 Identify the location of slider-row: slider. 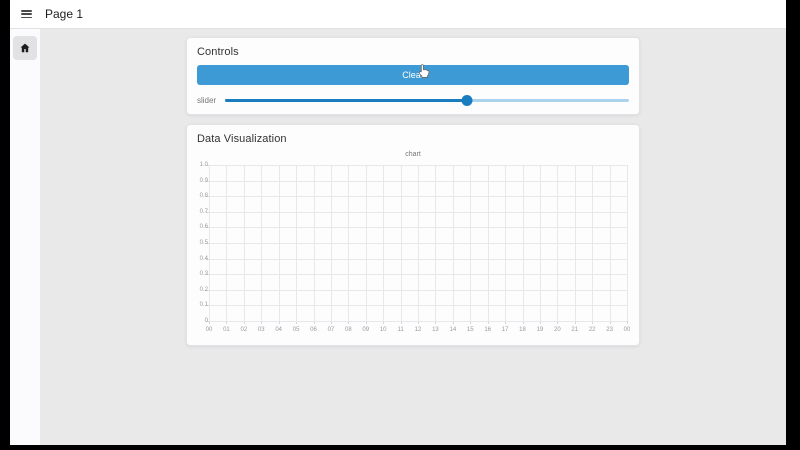
(413, 100).